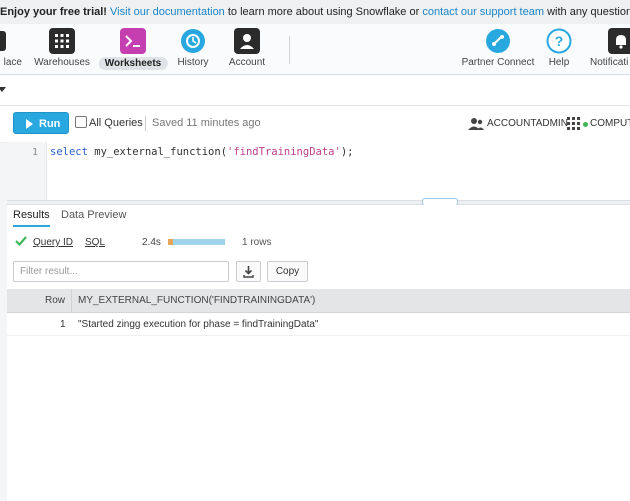  I want to click on nav-partner-connect: Partner Connect, so click(498, 49).